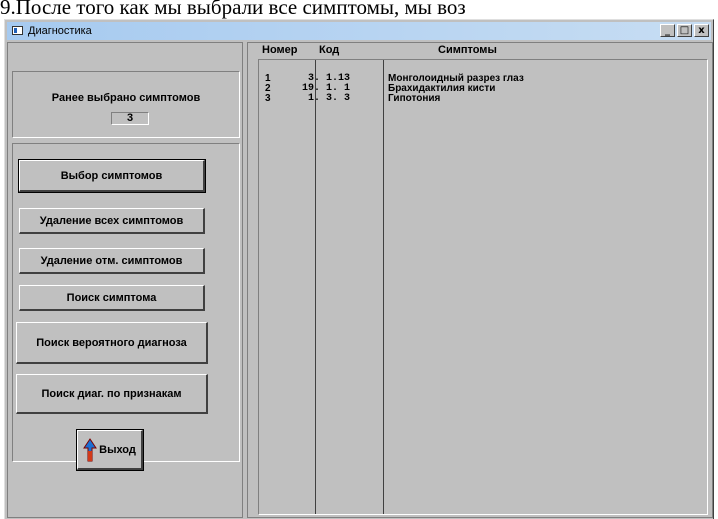 The image size is (718, 519). I want to click on list-item: 3 1. 3. 3 Гипотония, so click(483, 98).